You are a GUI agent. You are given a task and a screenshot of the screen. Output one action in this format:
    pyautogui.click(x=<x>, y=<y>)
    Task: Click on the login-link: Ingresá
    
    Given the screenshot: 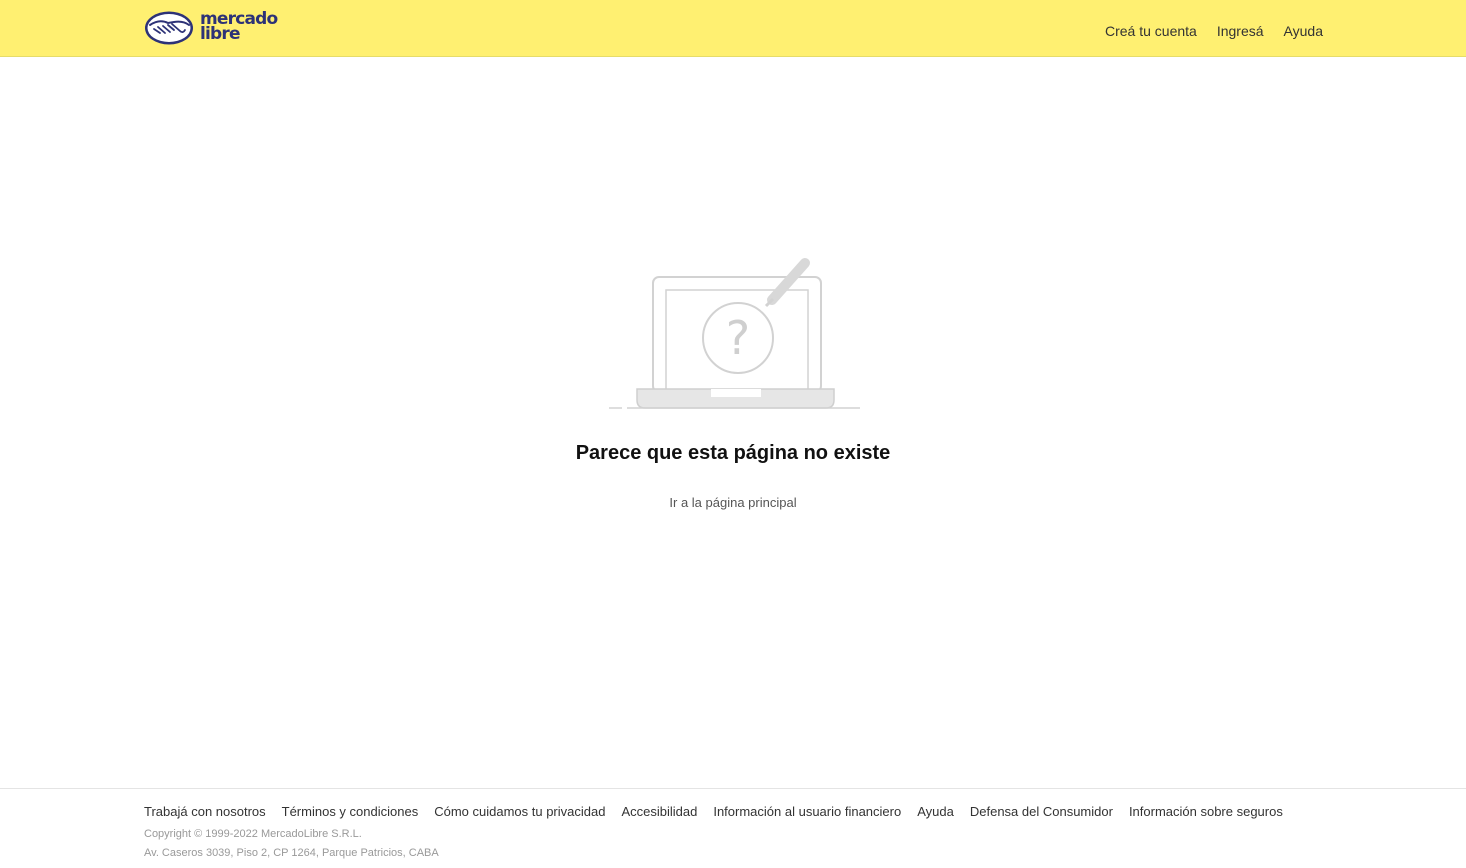 What is the action you would take?
    pyautogui.click(x=1240, y=31)
    